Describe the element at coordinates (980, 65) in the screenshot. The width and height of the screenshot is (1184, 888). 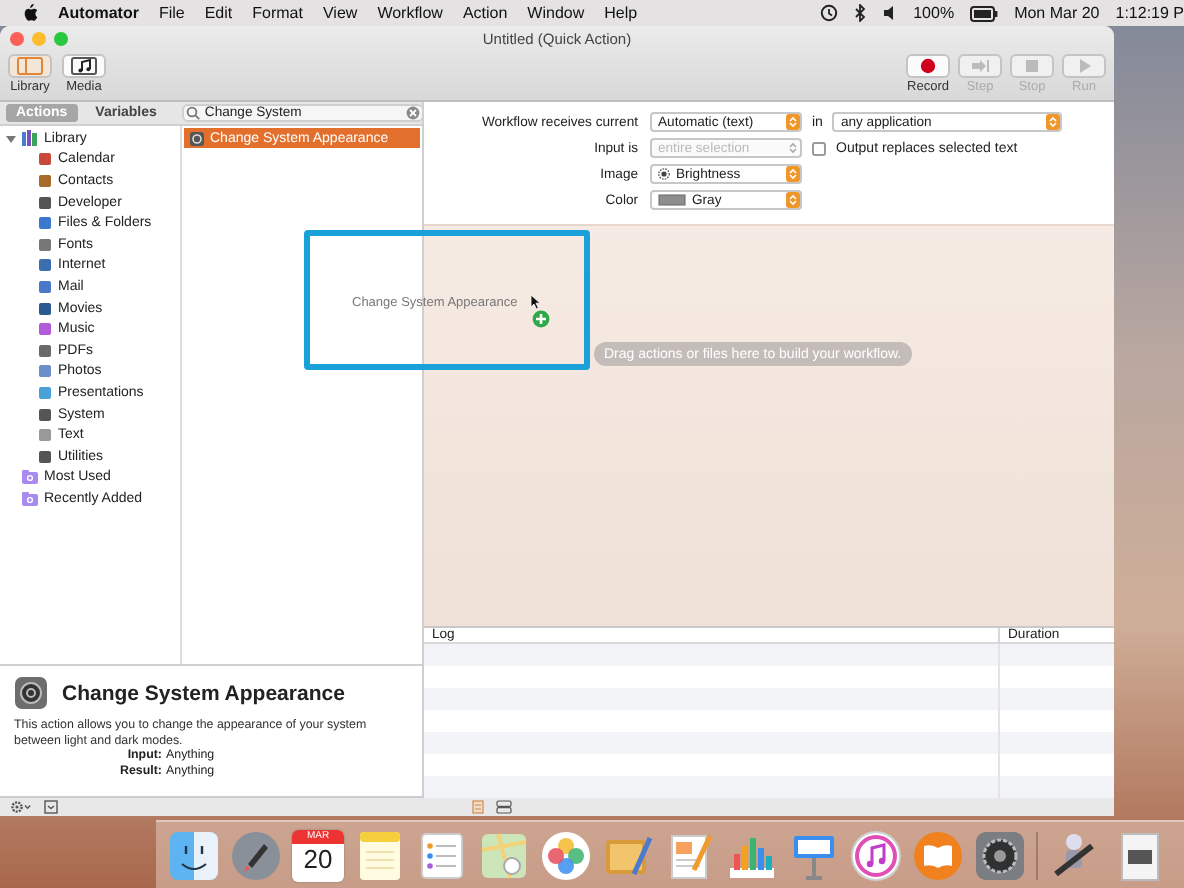
I see `step-arrow-icon` at that location.